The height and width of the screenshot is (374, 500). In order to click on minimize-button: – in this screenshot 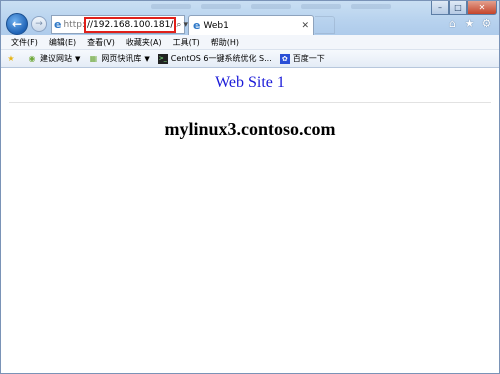, I will do `click(440, 8)`.